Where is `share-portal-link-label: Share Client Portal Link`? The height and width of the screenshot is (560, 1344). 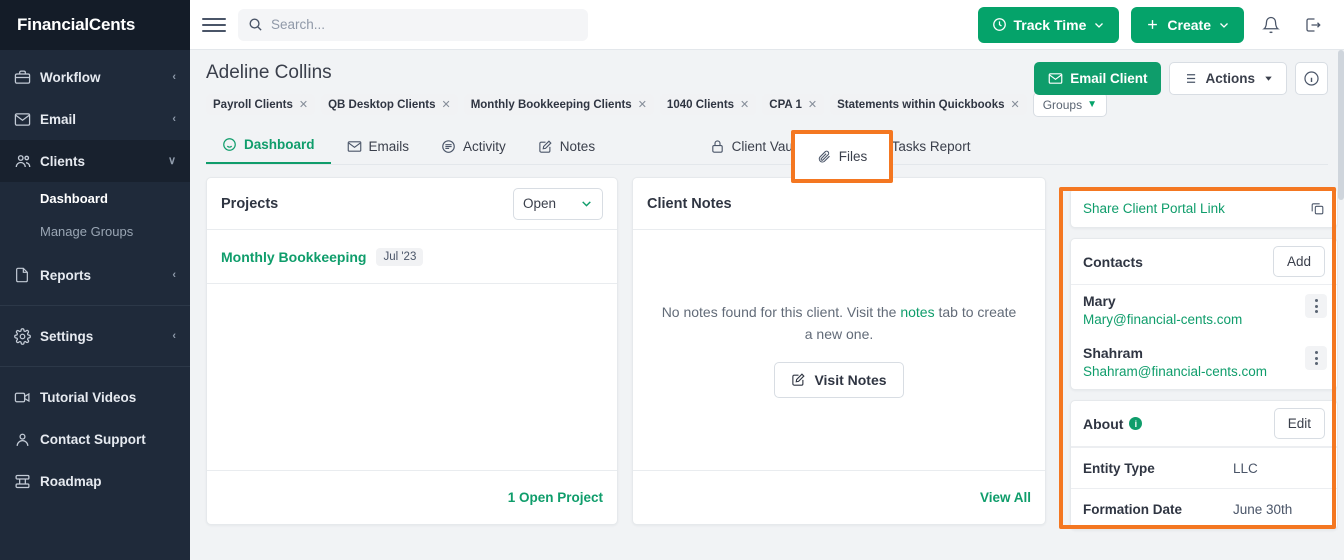 share-portal-link-label: Share Client Portal Link is located at coordinates (1154, 208).